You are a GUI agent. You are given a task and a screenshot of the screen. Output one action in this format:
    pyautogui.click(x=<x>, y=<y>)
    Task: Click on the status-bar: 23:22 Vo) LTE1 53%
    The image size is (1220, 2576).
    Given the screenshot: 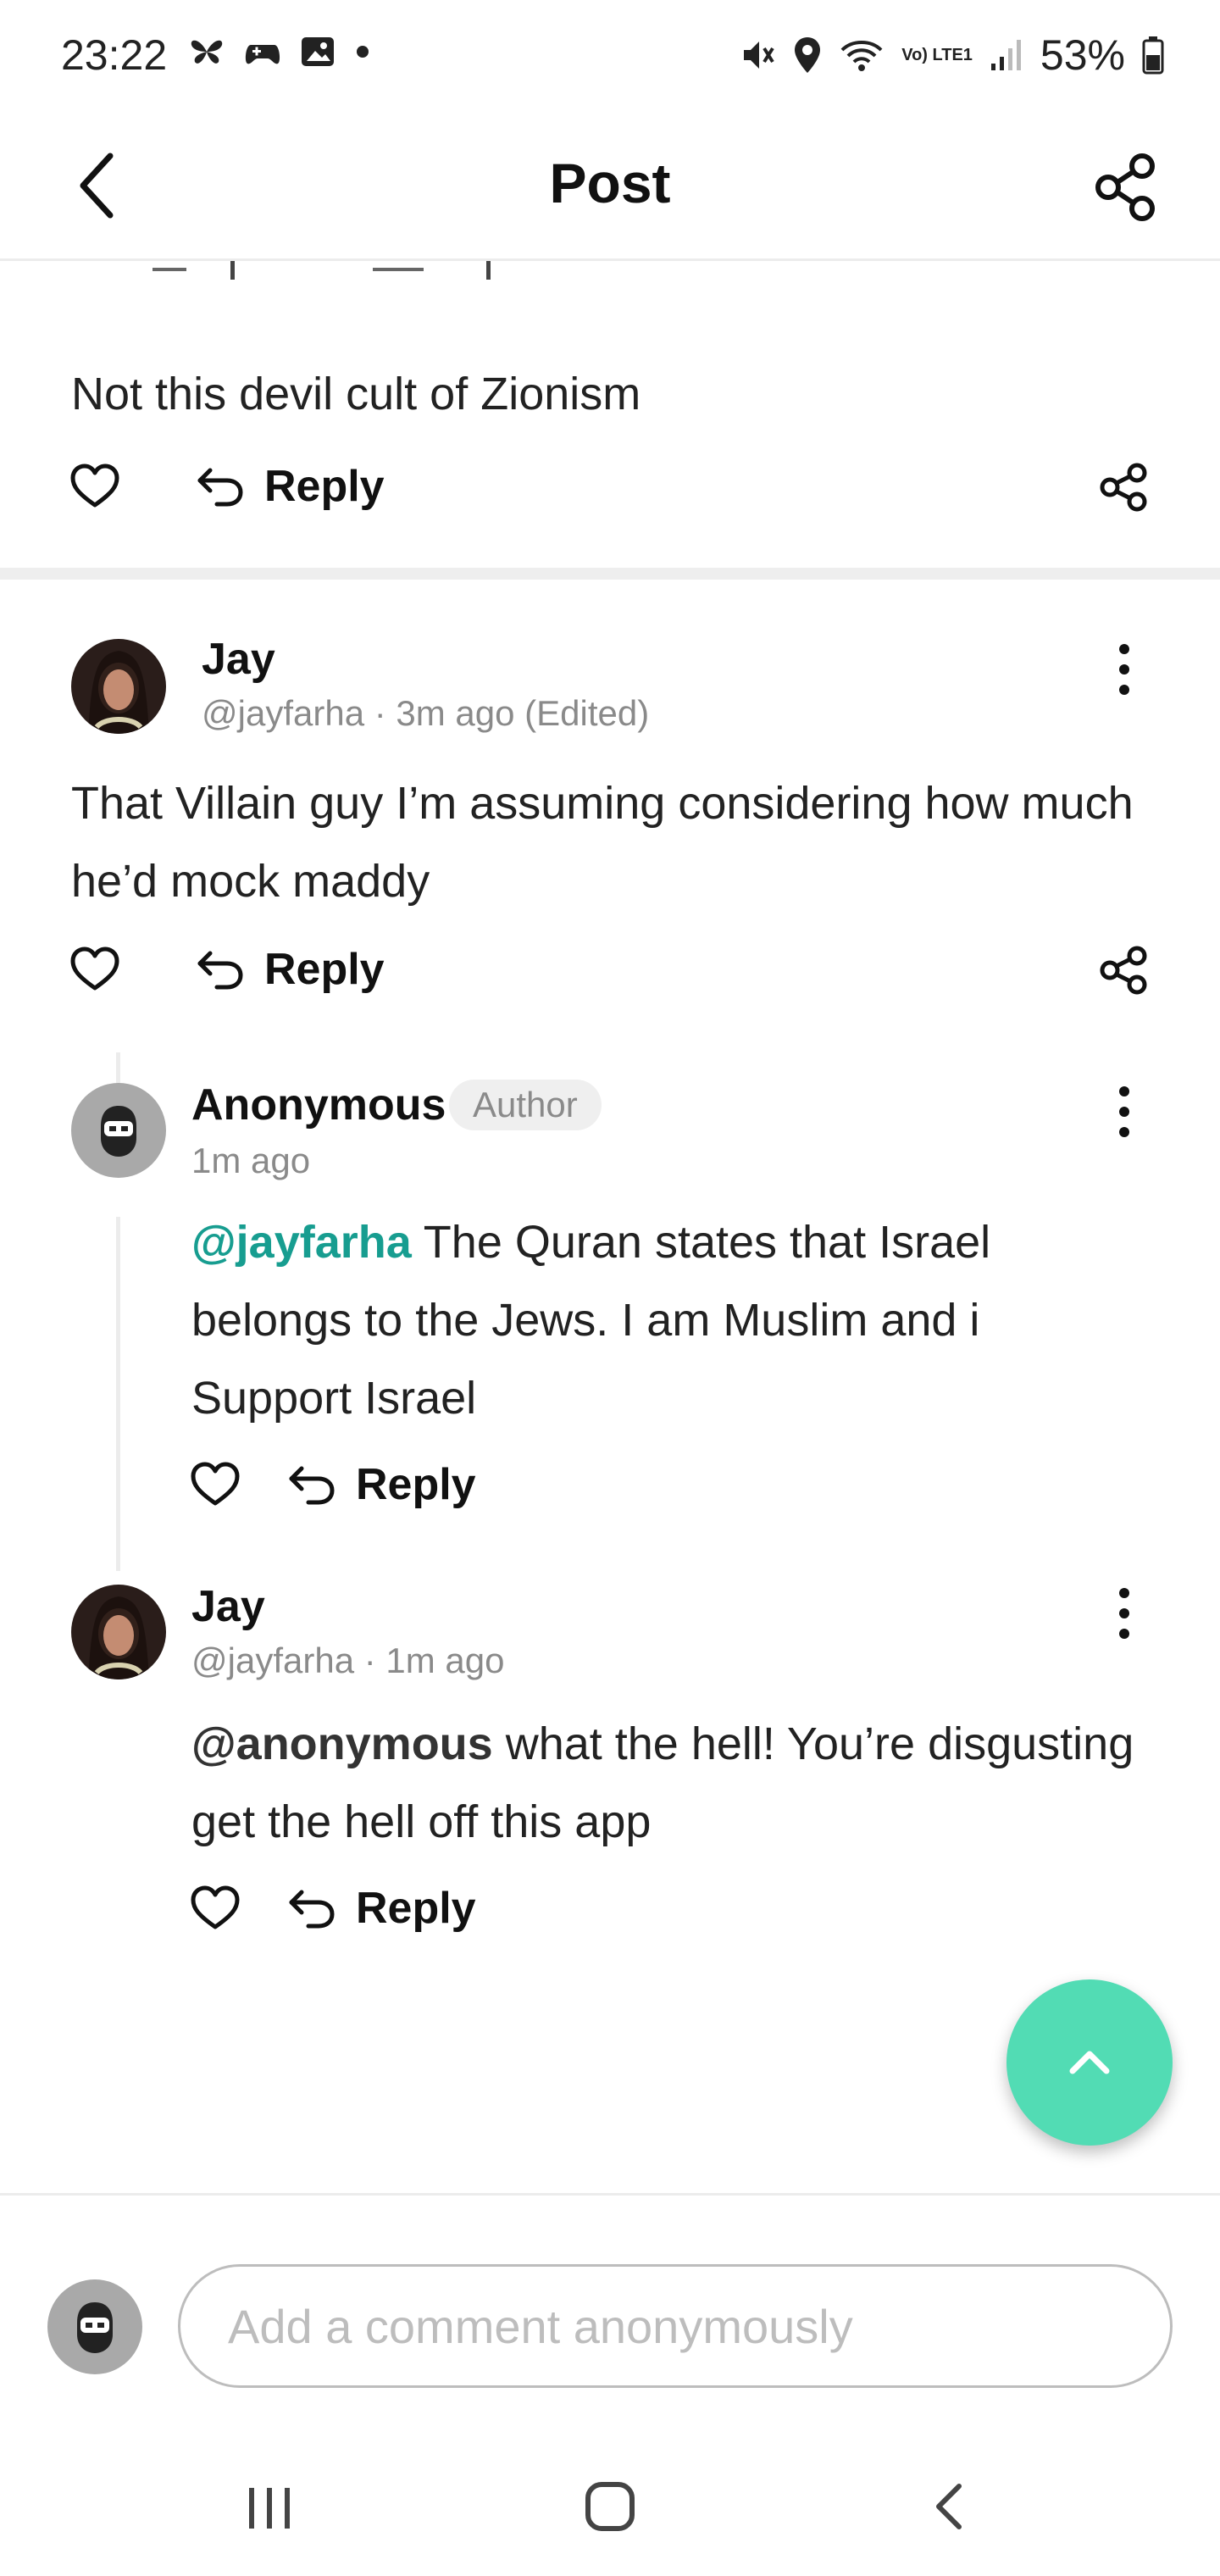 What is the action you would take?
    pyautogui.click(x=610, y=57)
    